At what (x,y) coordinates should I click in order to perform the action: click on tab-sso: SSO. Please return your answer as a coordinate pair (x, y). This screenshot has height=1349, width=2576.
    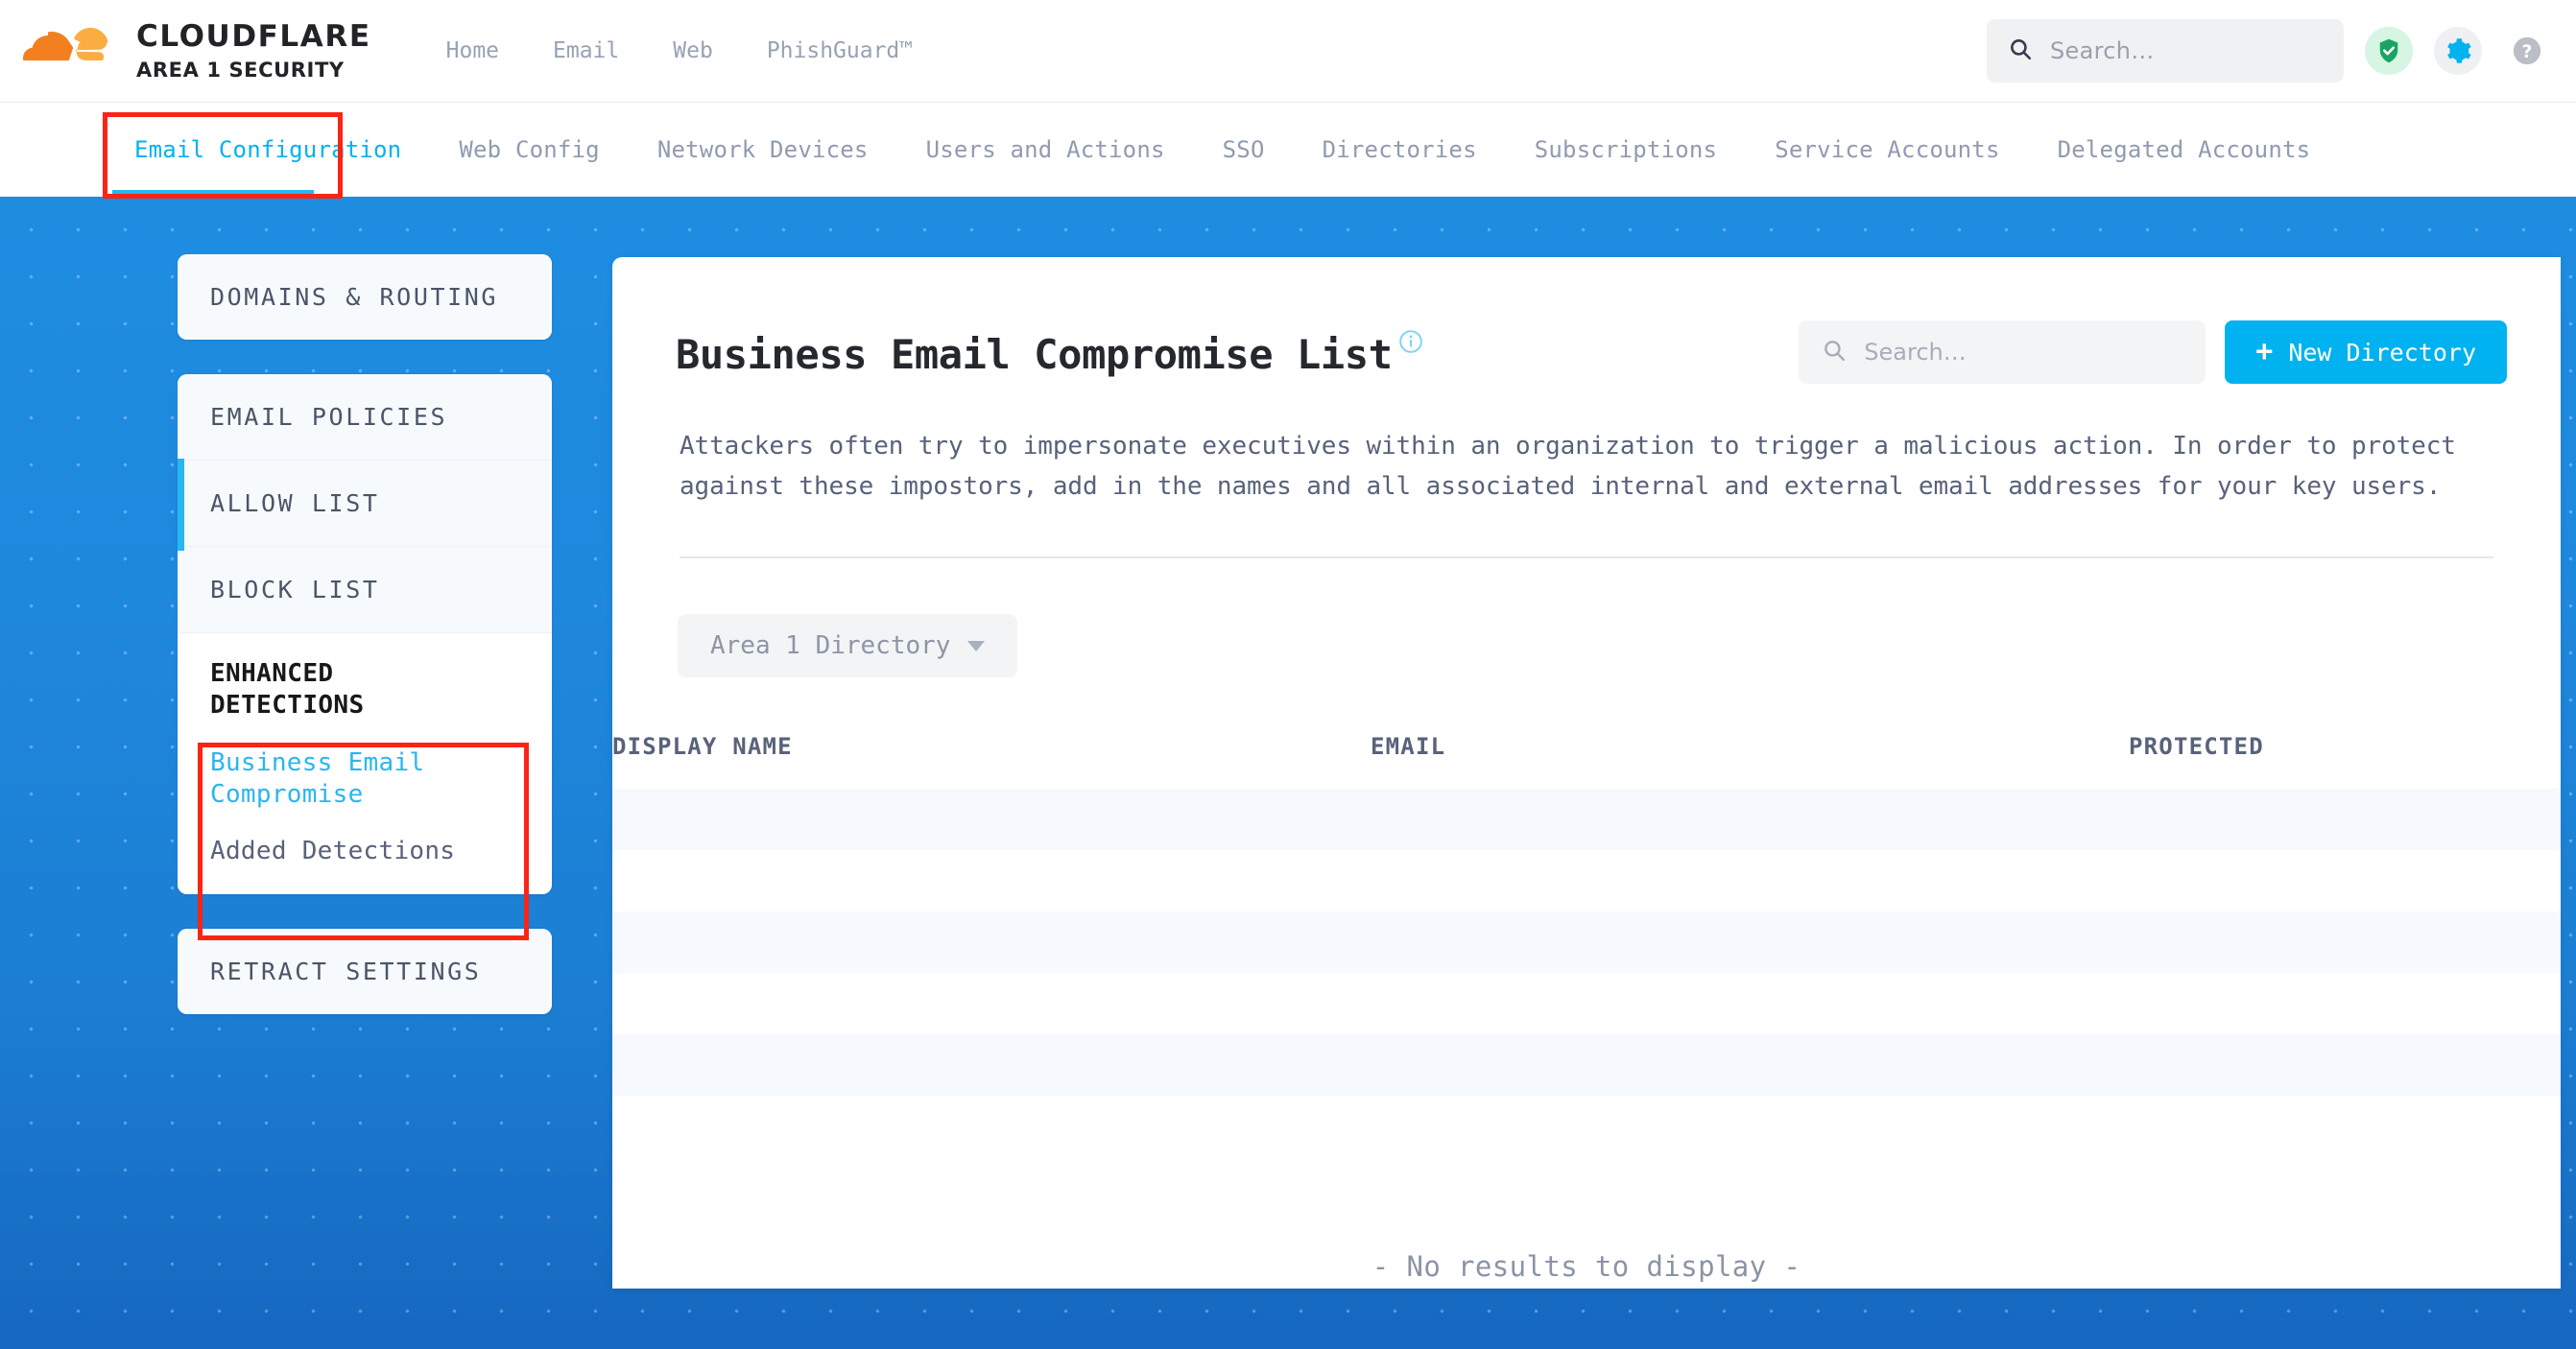
    Looking at the image, I should click on (1244, 149).